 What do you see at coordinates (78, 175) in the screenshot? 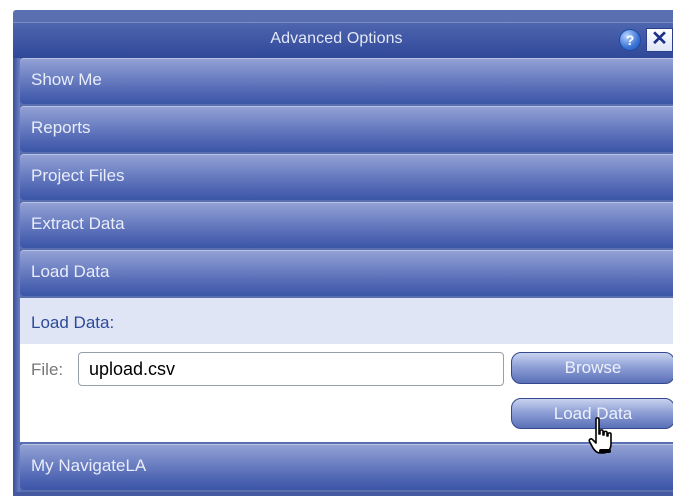
I see `section-label: Project Files` at bounding box center [78, 175].